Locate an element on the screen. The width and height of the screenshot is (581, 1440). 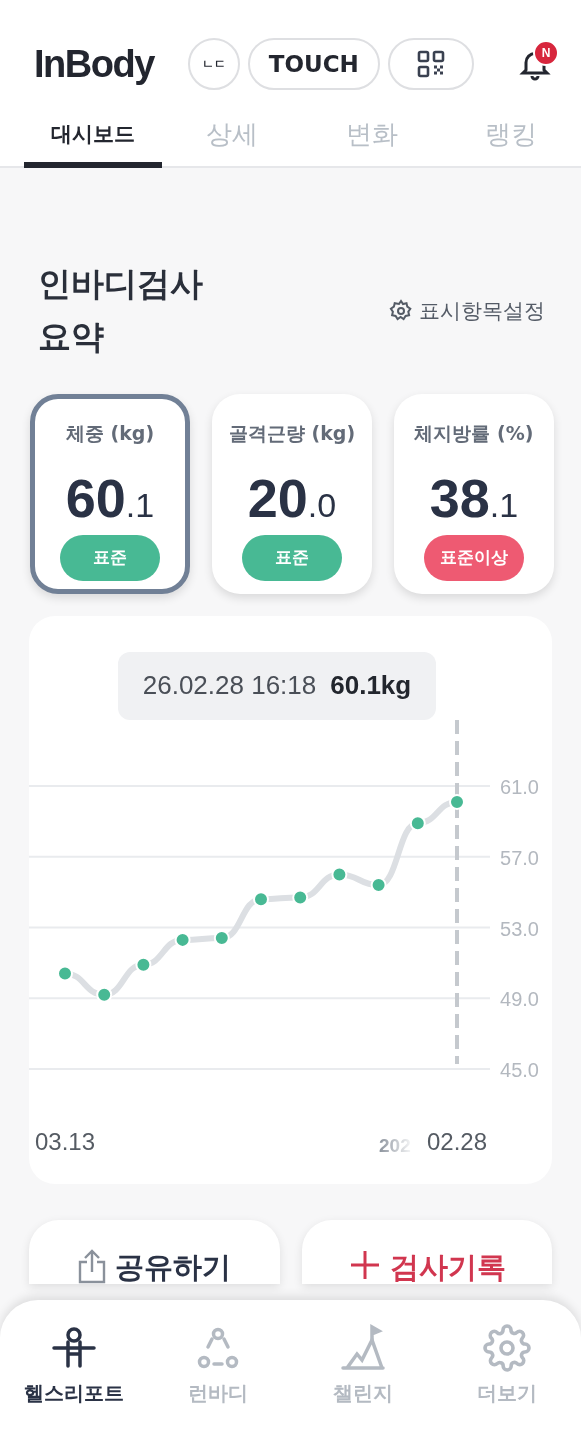
metric-card: 골격근량 (kg) 20.0 표준 is located at coordinates (292, 493).